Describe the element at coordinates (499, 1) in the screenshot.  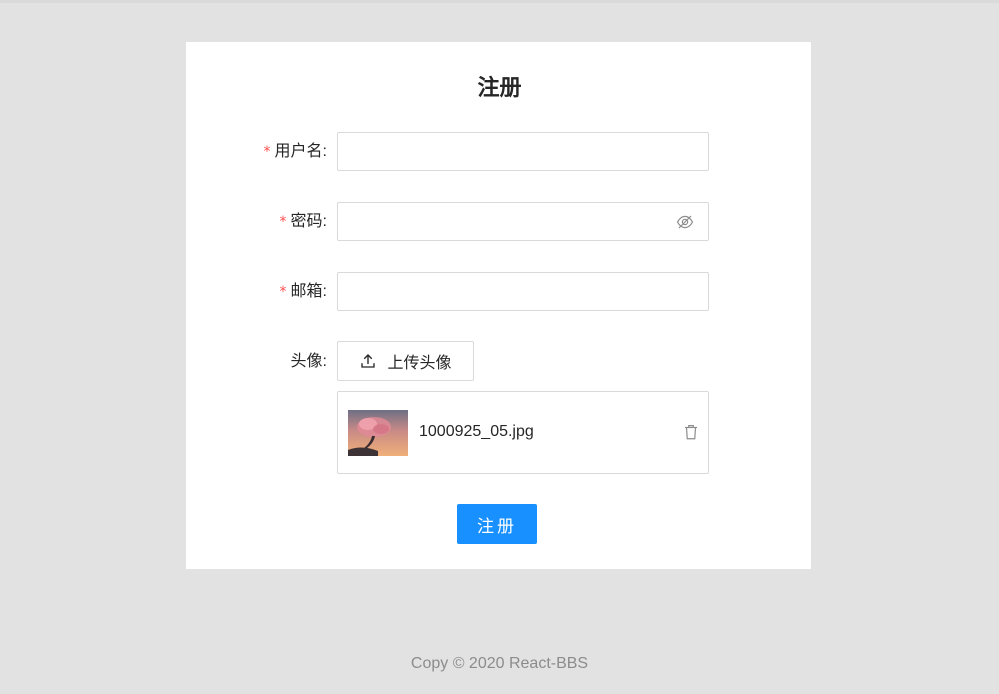
I see `top-strip` at that location.